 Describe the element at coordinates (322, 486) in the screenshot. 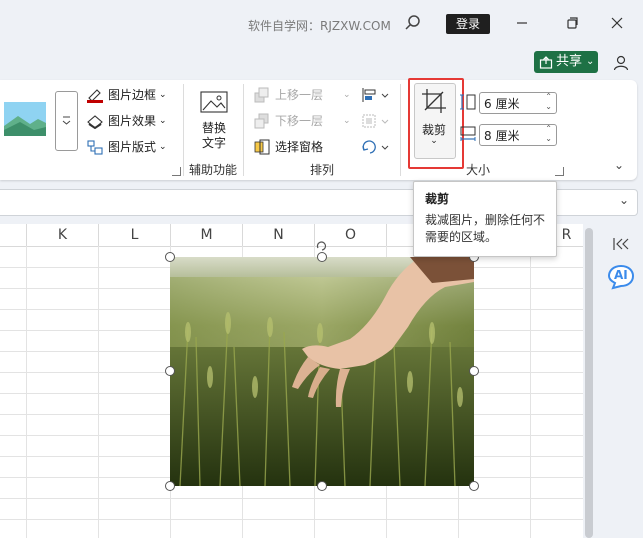

I see `resize-handle-s` at that location.